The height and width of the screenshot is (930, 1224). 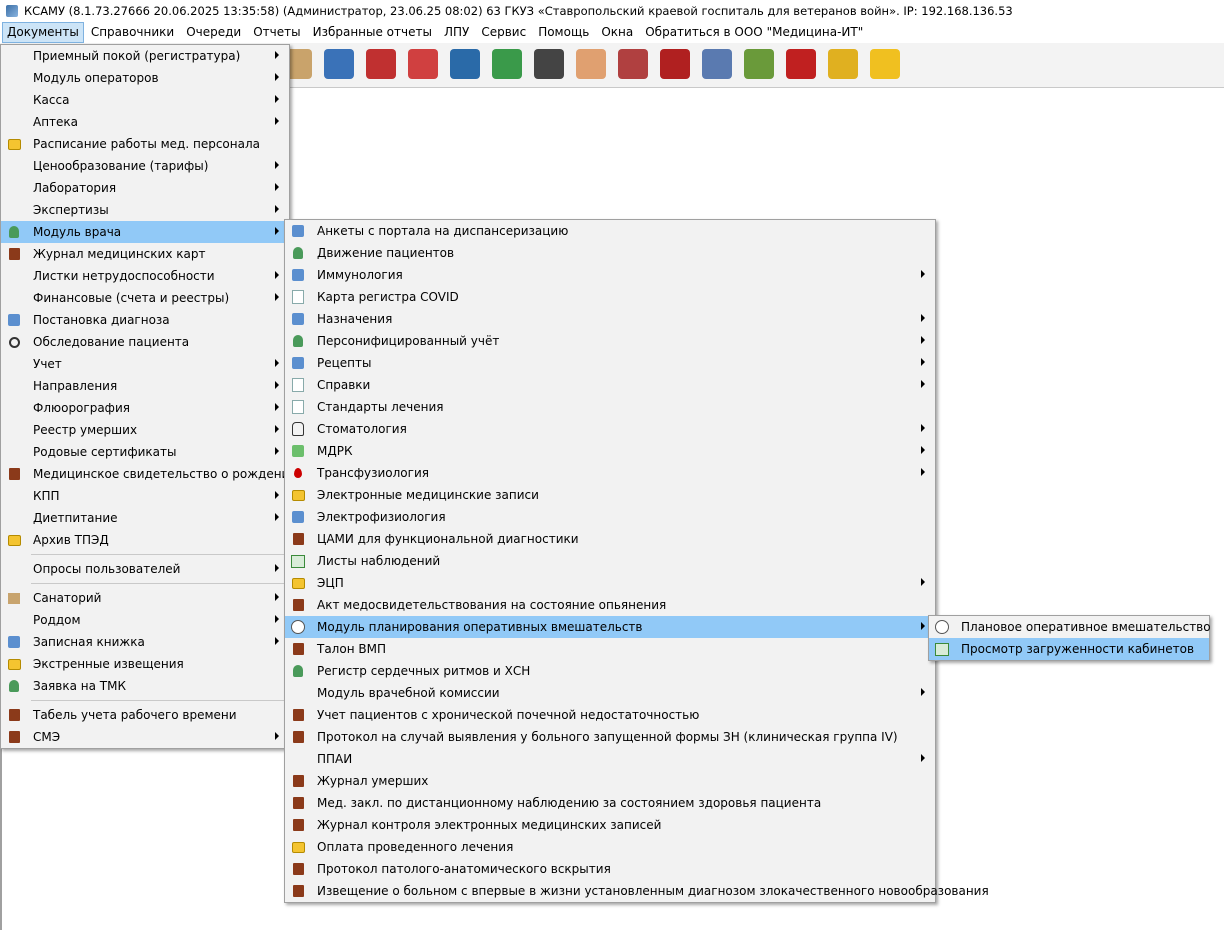 What do you see at coordinates (610, 407) in the screenshot?
I see `menu2-item: Стандарты лечения` at bounding box center [610, 407].